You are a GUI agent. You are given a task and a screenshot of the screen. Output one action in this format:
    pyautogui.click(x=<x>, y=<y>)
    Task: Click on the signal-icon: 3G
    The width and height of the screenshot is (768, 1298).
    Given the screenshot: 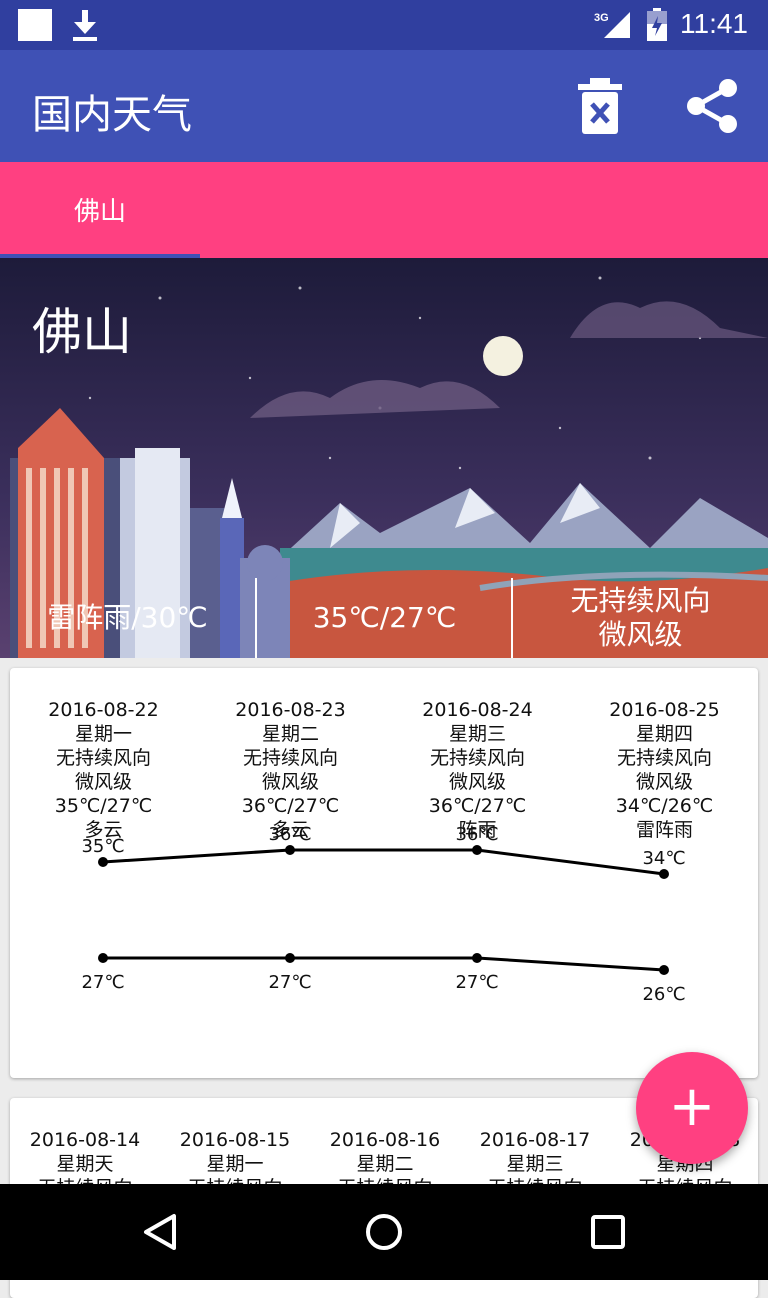 What is the action you would take?
    pyautogui.click(x=612, y=25)
    